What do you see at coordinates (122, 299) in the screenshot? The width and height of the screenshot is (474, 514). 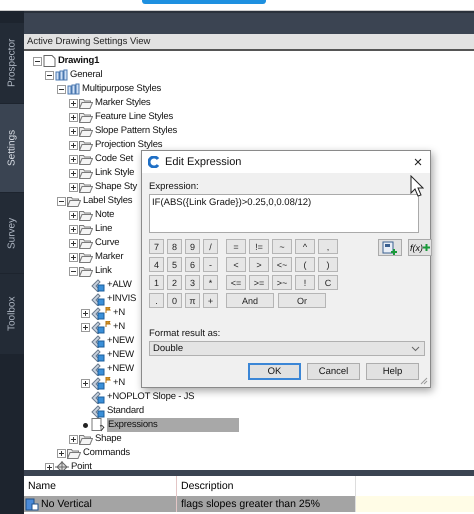 I see `tree-item: +INVIS` at bounding box center [122, 299].